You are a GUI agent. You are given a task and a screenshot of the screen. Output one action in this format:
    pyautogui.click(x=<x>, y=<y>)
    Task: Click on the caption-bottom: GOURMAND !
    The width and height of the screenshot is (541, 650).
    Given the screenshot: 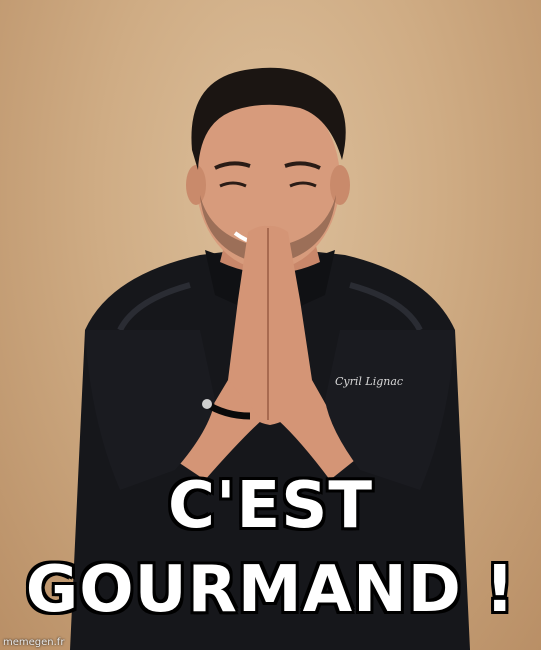 What is the action you would take?
    pyautogui.click(x=270, y=590)
    